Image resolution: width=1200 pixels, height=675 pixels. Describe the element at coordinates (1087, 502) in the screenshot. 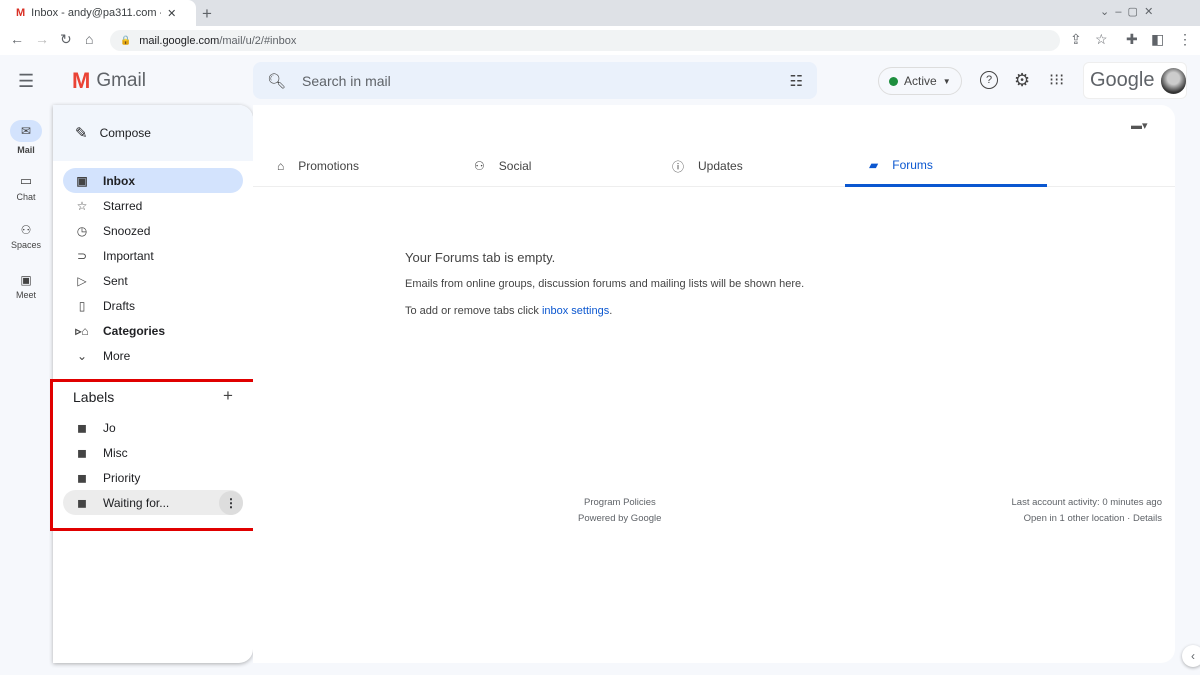

I see `last-activity-text: Last account activity: 0 minutes ago` at that location.